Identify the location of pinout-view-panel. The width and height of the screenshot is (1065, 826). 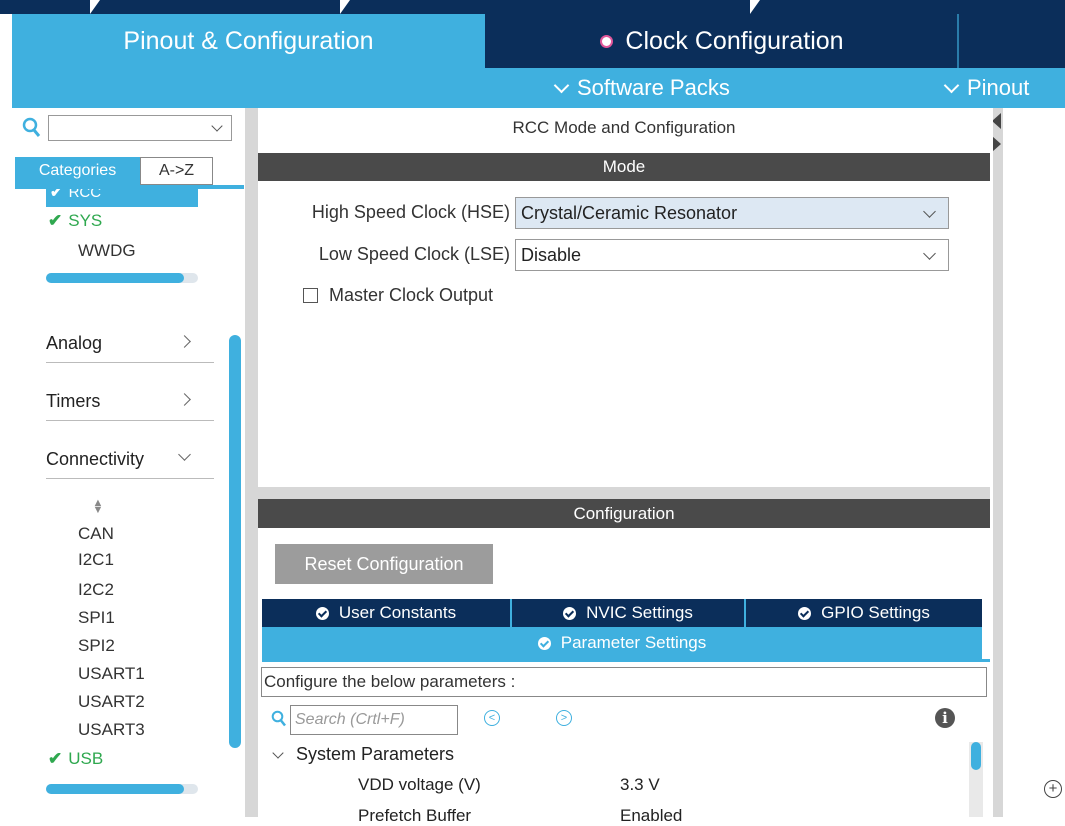
(1034, 462).